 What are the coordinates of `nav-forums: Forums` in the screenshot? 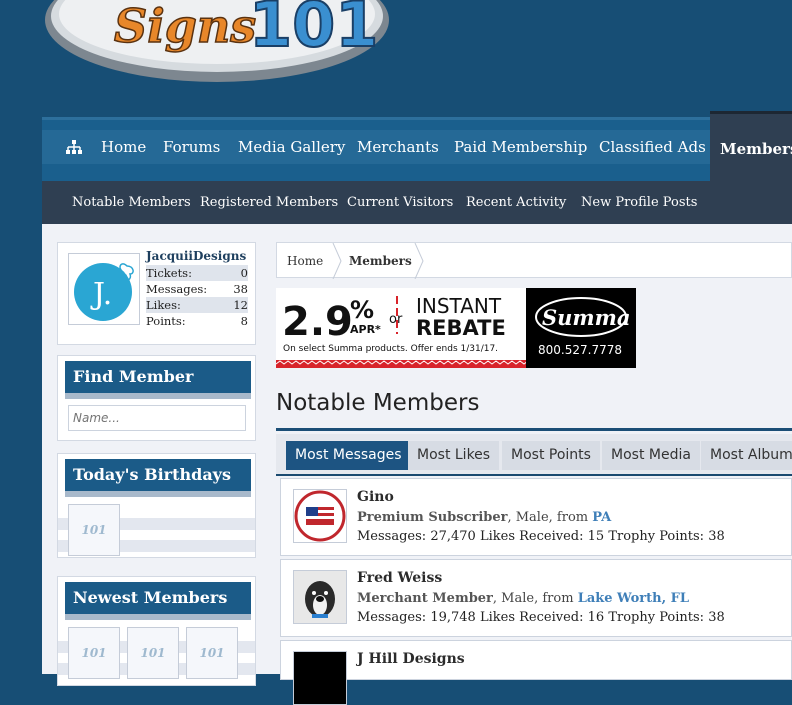 It's located at (191, 147).